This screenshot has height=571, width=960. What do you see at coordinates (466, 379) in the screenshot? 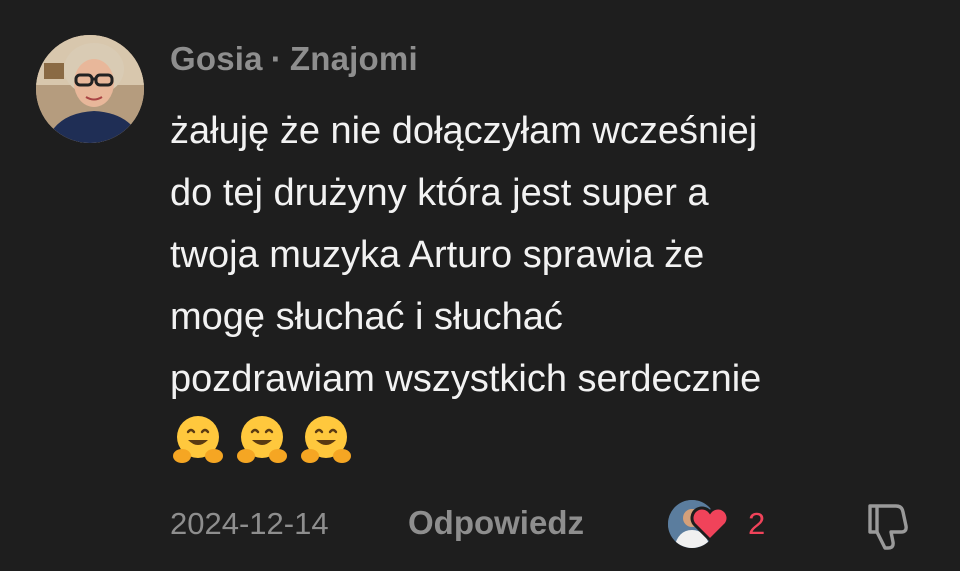
I see `comment-line: pozdrawiam wszystkich serdecznie` at bounding box center [466, 379].